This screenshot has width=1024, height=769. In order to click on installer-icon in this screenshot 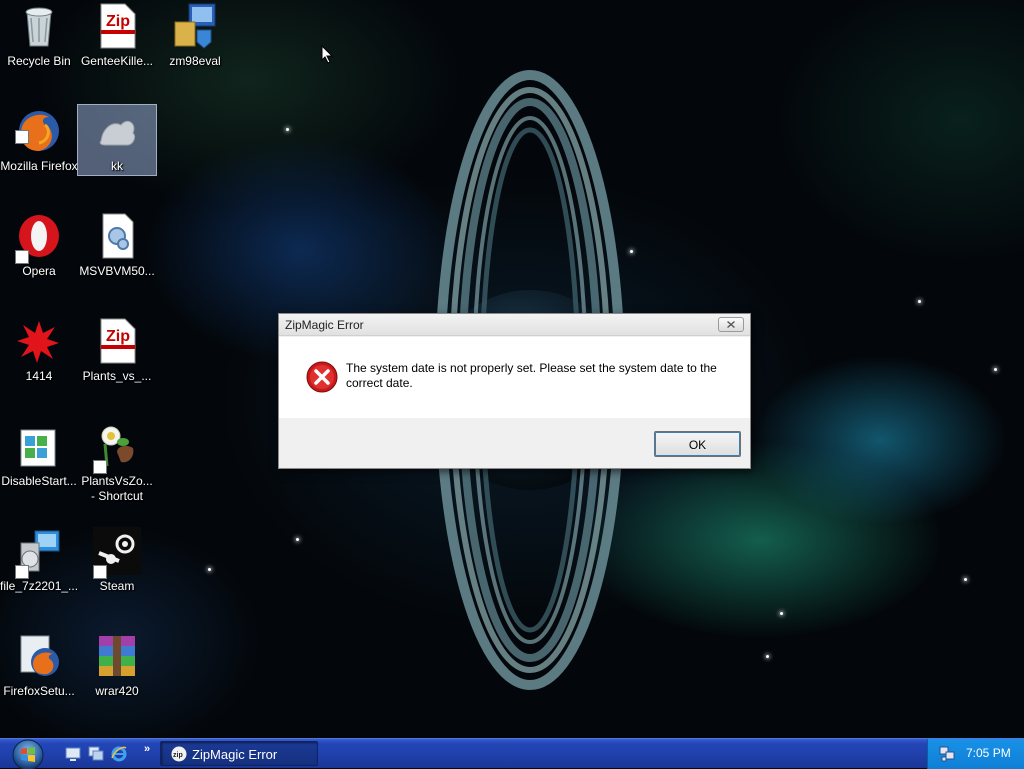, I will do `click(195, 26)`.